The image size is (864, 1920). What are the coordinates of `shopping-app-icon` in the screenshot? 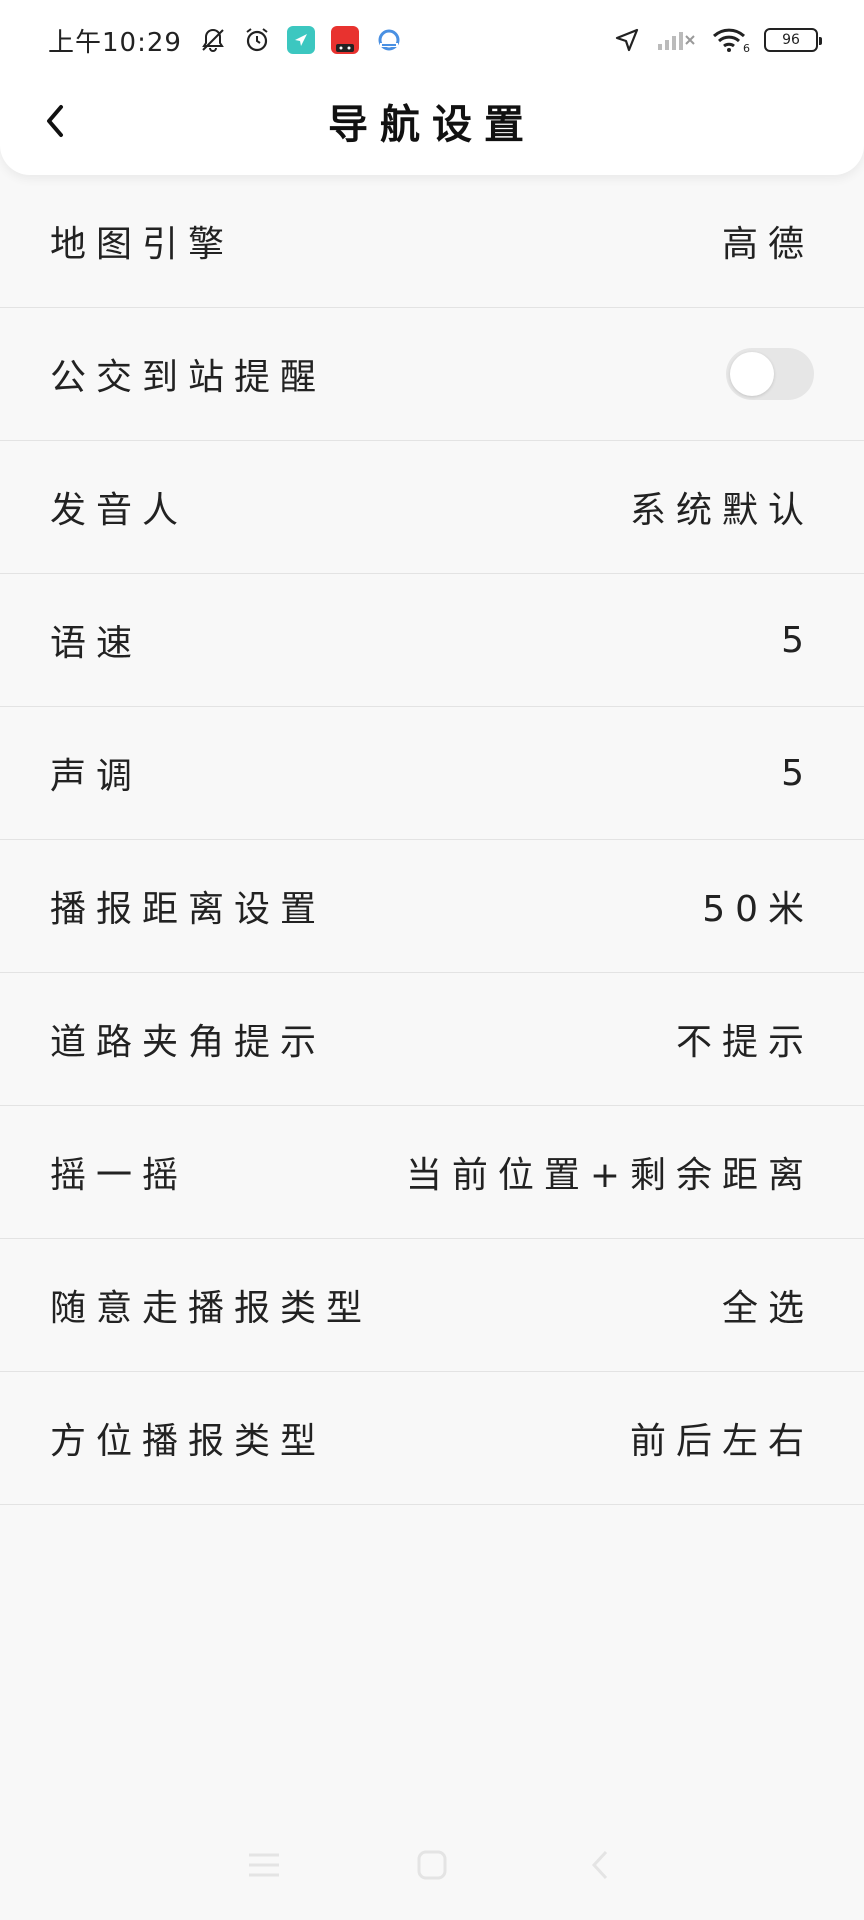 It's located at (345, 40).